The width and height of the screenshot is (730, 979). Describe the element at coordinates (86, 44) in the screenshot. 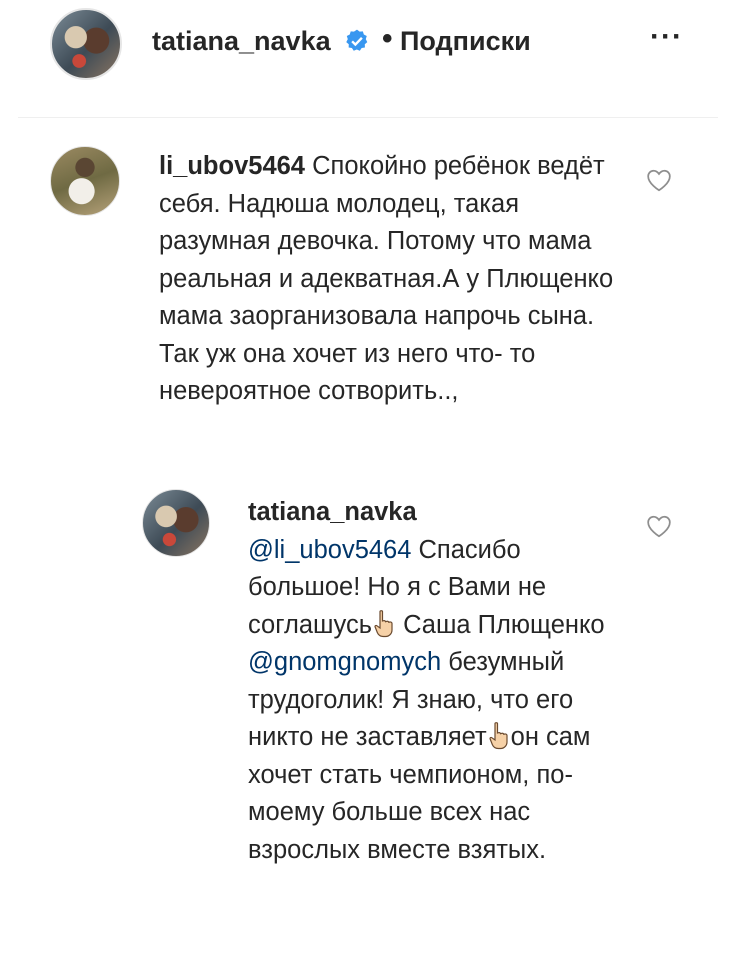

I see `author-avatar` at that location.